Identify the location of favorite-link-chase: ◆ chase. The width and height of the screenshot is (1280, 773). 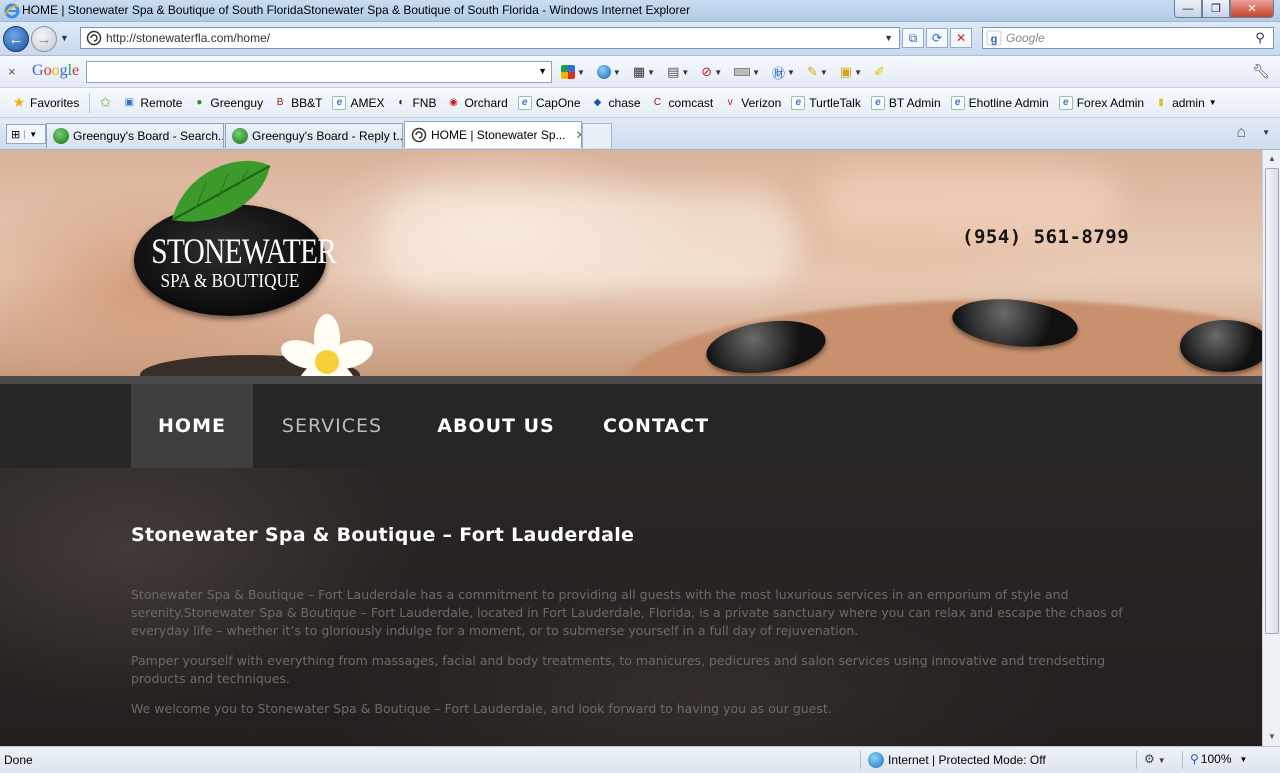
(617, 103).